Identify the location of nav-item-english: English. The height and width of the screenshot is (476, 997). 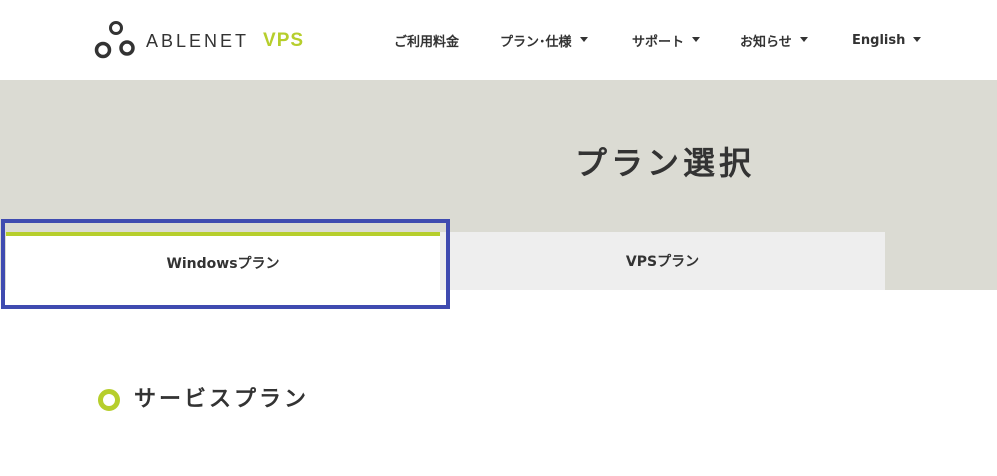
(887, 40).